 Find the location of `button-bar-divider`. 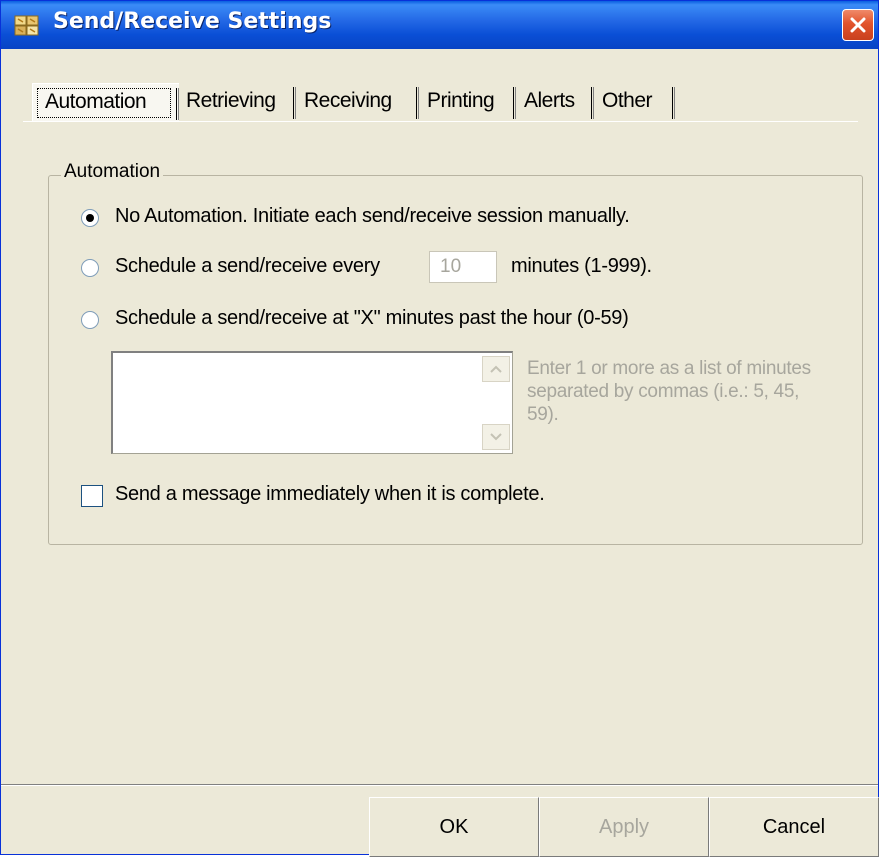

button-bar-divider is located at coordinates (439, 785).